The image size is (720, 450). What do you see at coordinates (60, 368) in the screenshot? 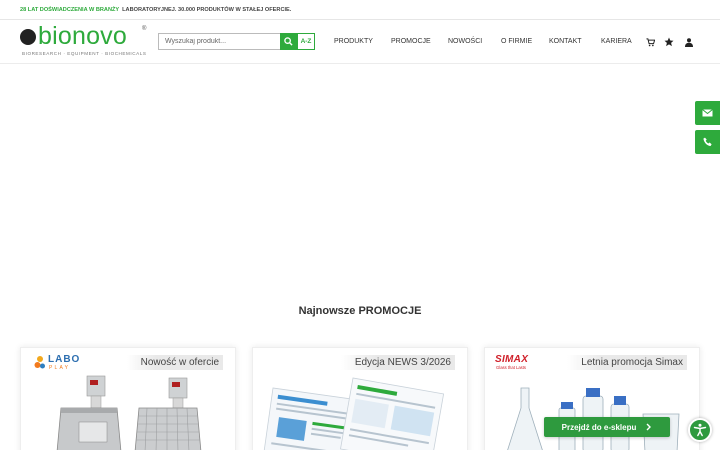
I see `labo-play-logo-sub: PLAY` at bounding box center [60, 368].